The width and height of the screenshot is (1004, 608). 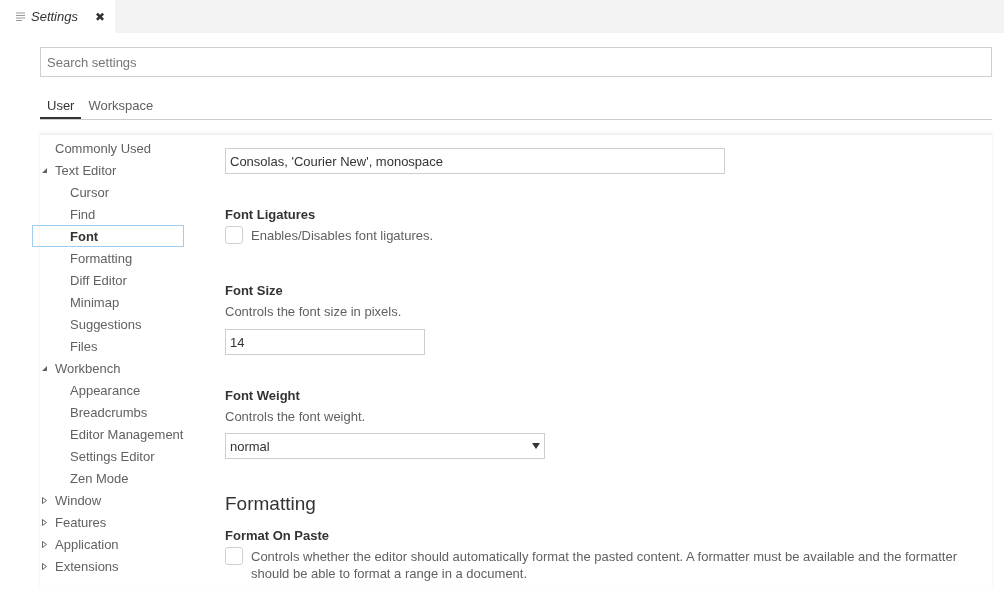 I want to click on font-weight-dropdown: normal, so click(x=385, y=446).